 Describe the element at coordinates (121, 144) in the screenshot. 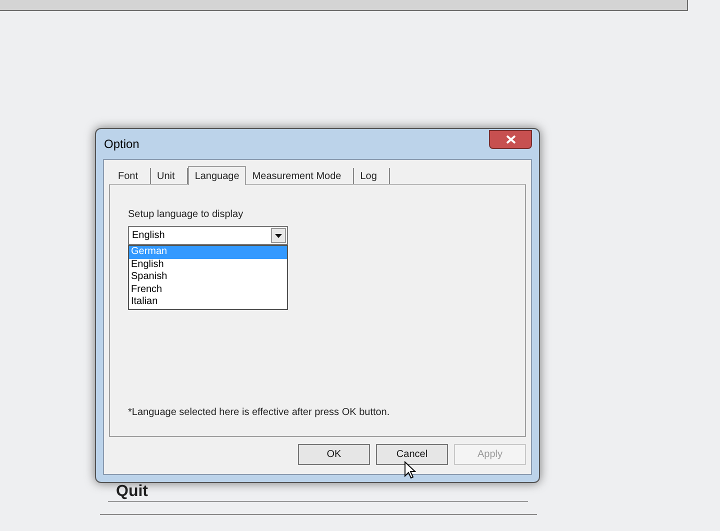

I see `window-title: Option` at that location.